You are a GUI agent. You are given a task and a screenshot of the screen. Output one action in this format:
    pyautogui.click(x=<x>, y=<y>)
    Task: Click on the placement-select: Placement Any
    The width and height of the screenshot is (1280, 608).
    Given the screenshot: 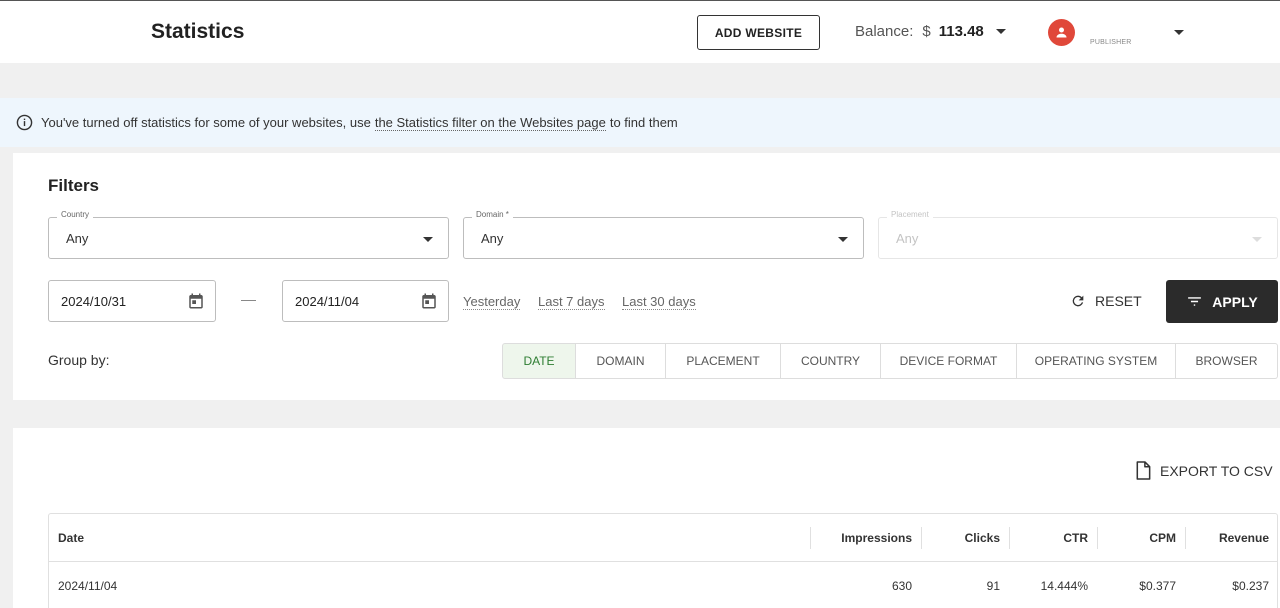 What is the action you would take?
    pyautogui.click(x=1078, y=234)
    